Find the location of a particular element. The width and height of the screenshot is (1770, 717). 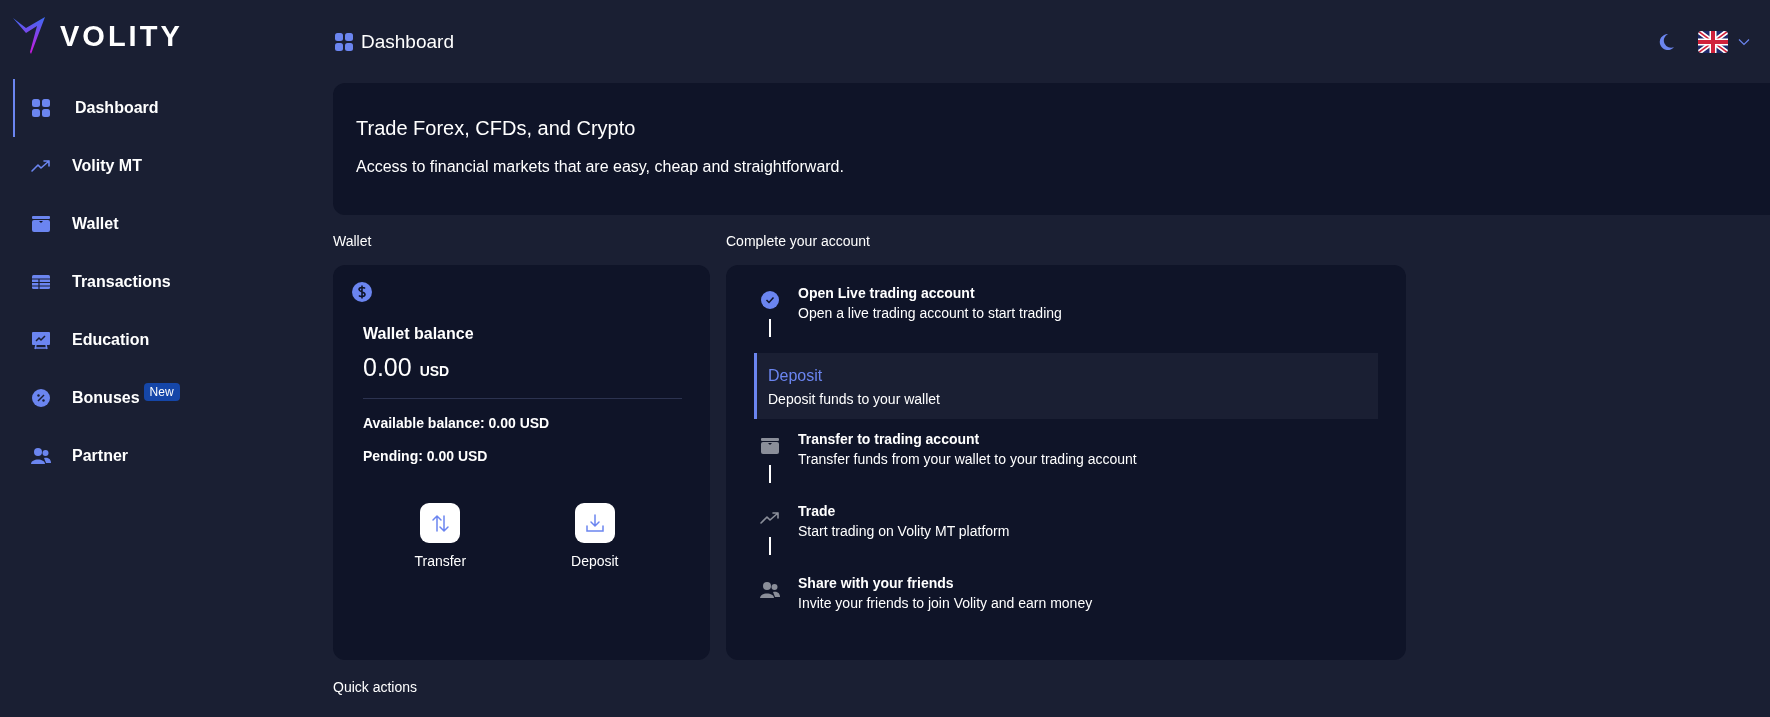

action-label: Deposit is located at coordinates (595, 561).